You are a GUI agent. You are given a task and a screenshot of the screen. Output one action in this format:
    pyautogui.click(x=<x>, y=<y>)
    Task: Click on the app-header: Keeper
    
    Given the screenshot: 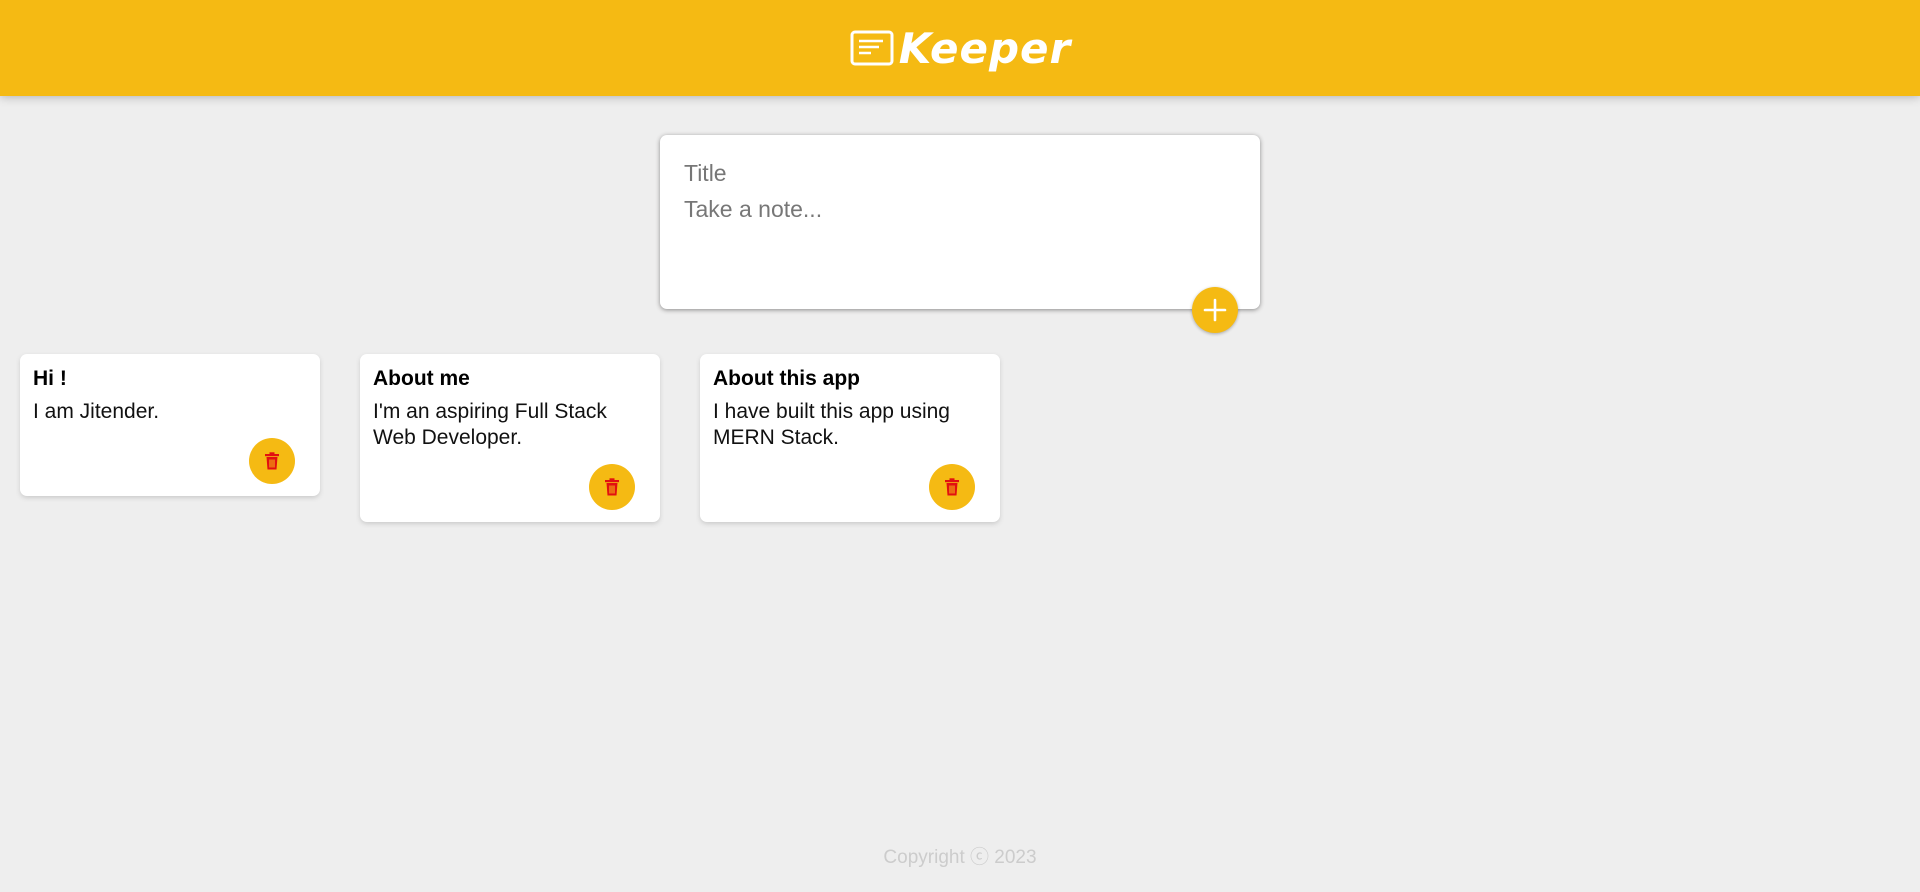 What is the action you would take?
    pyautogui.click(x=960, y=48)
    